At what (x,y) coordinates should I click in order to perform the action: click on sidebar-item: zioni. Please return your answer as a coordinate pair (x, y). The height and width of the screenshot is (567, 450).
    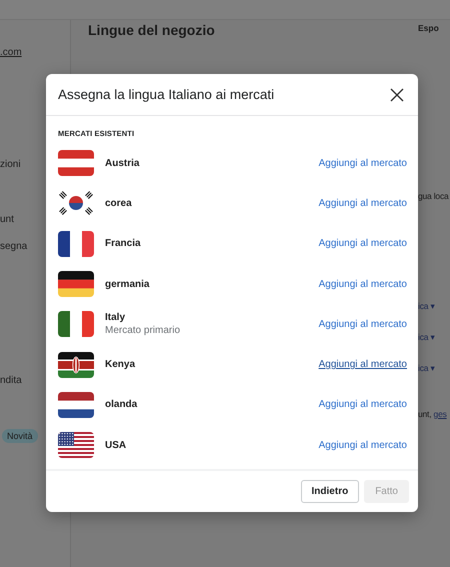
    Looking at the image, I should click on (10, 165).